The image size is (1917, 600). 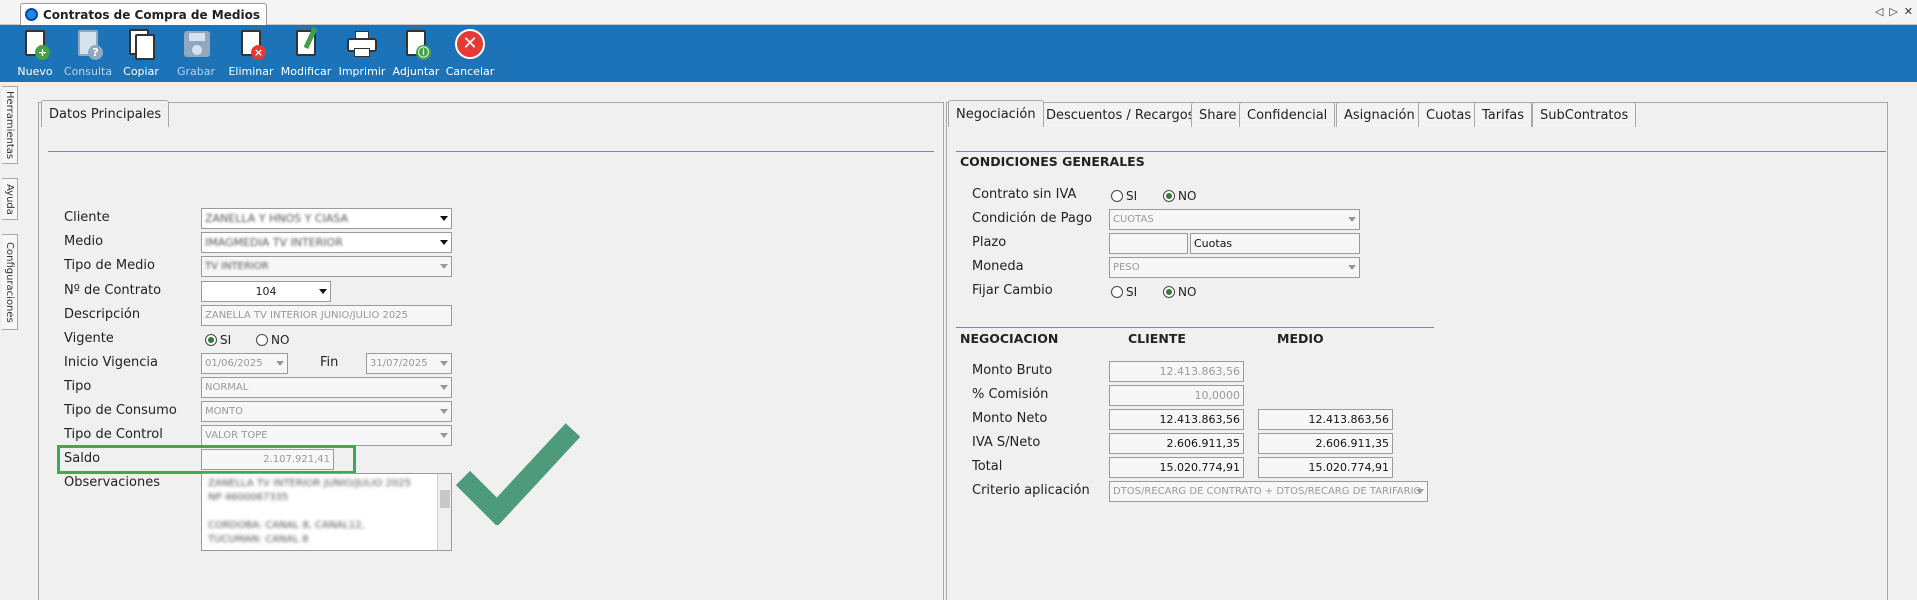 I want to click on sidetab-configuraciones: Configuraciones, so click(x=10, y=282).